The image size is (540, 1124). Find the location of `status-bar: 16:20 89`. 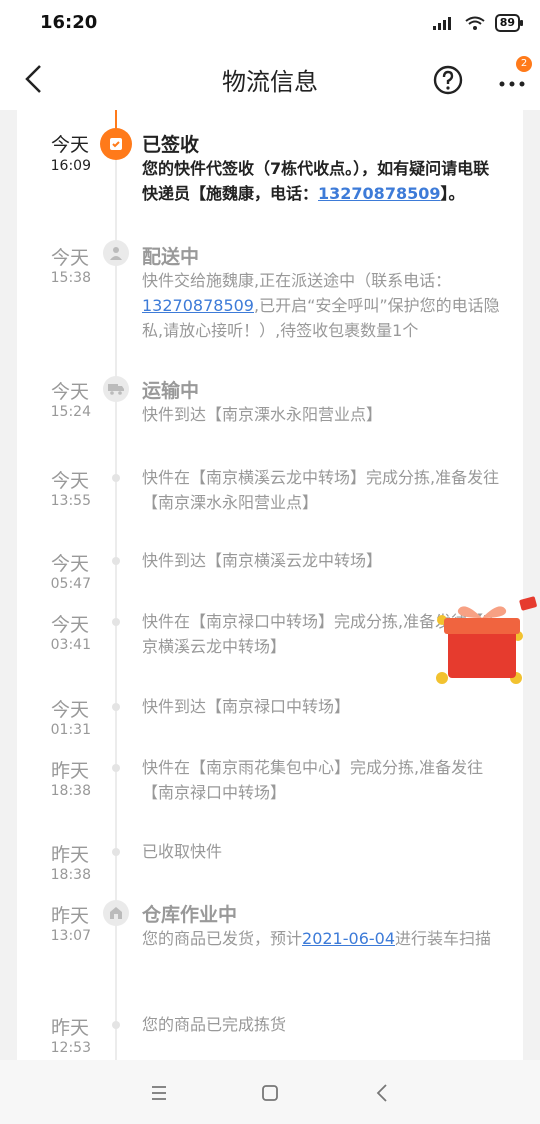

status-bar: 16:20 89 is located at coordinates (270, 24).